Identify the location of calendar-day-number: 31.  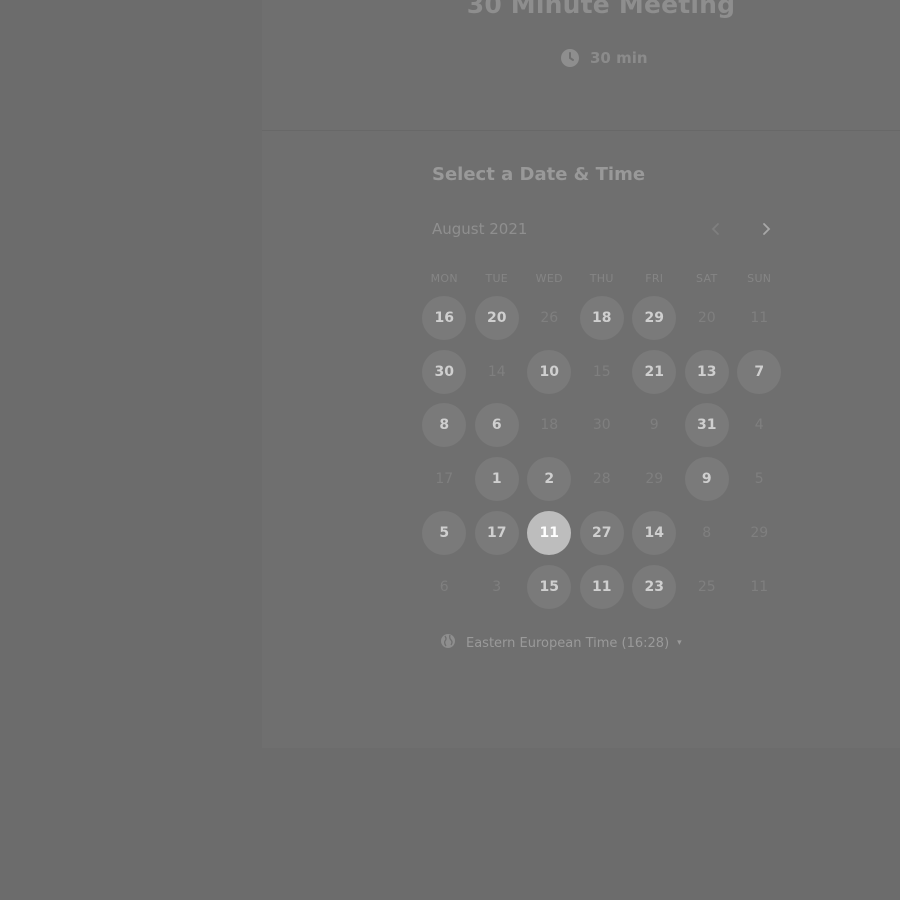
(706, 425).